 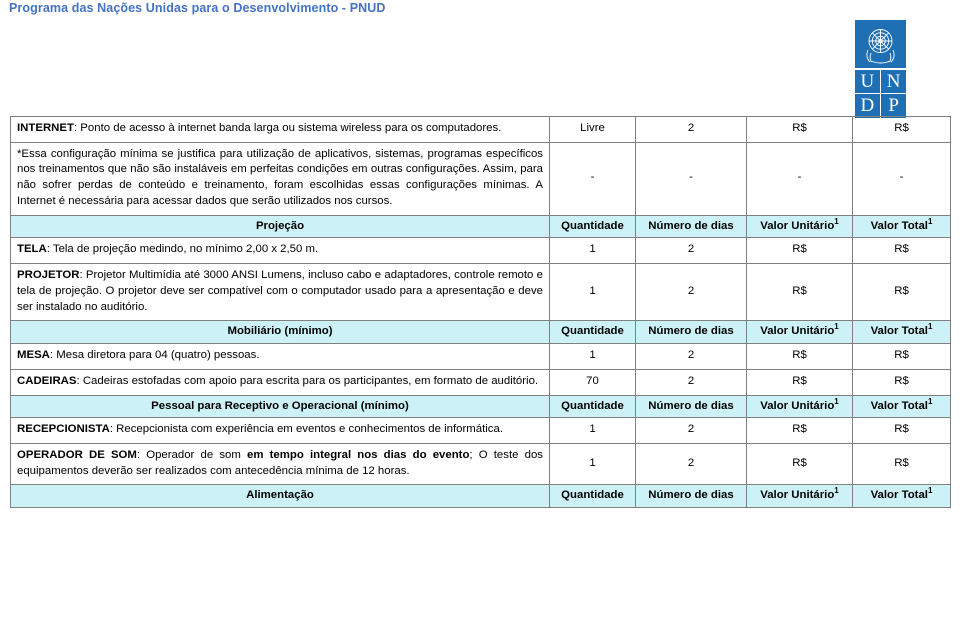 What do you see at coordinates (592, 382) in the screenshot?
I see `cell-quantidade: 70` at bounding box center [592, 382].